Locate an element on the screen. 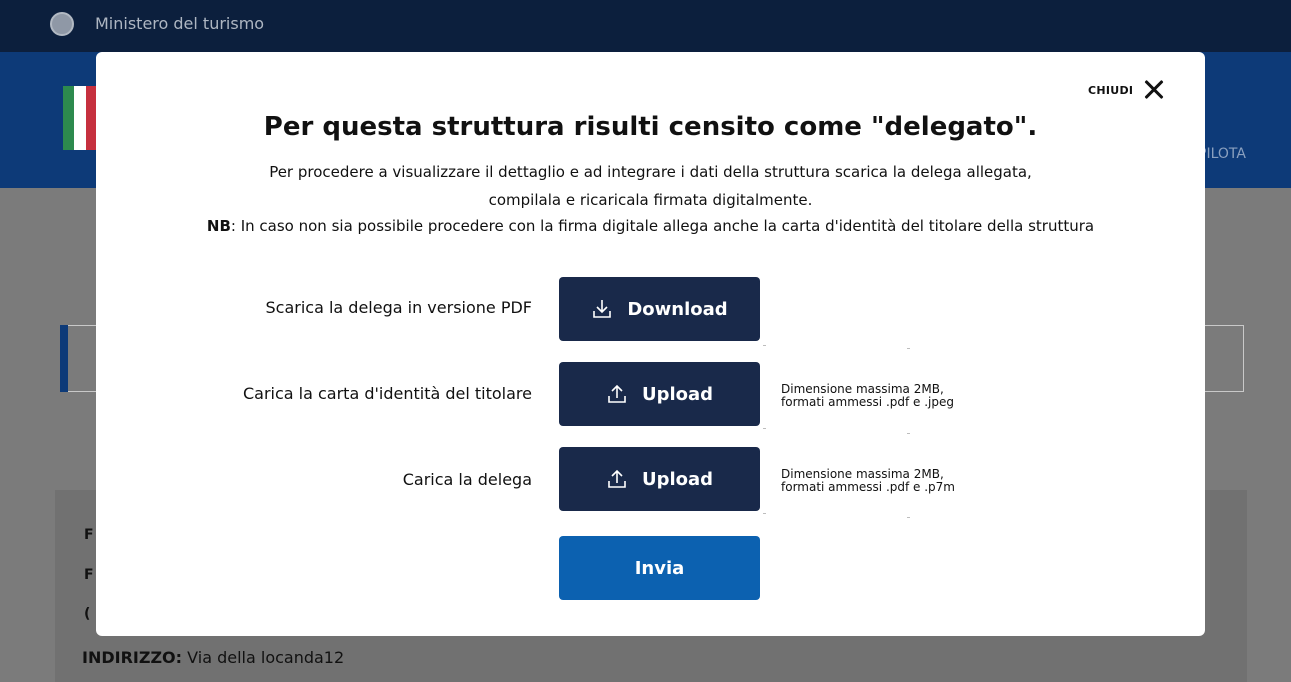  upload-id-button-label: Upload is located at coordinates (677, 394).